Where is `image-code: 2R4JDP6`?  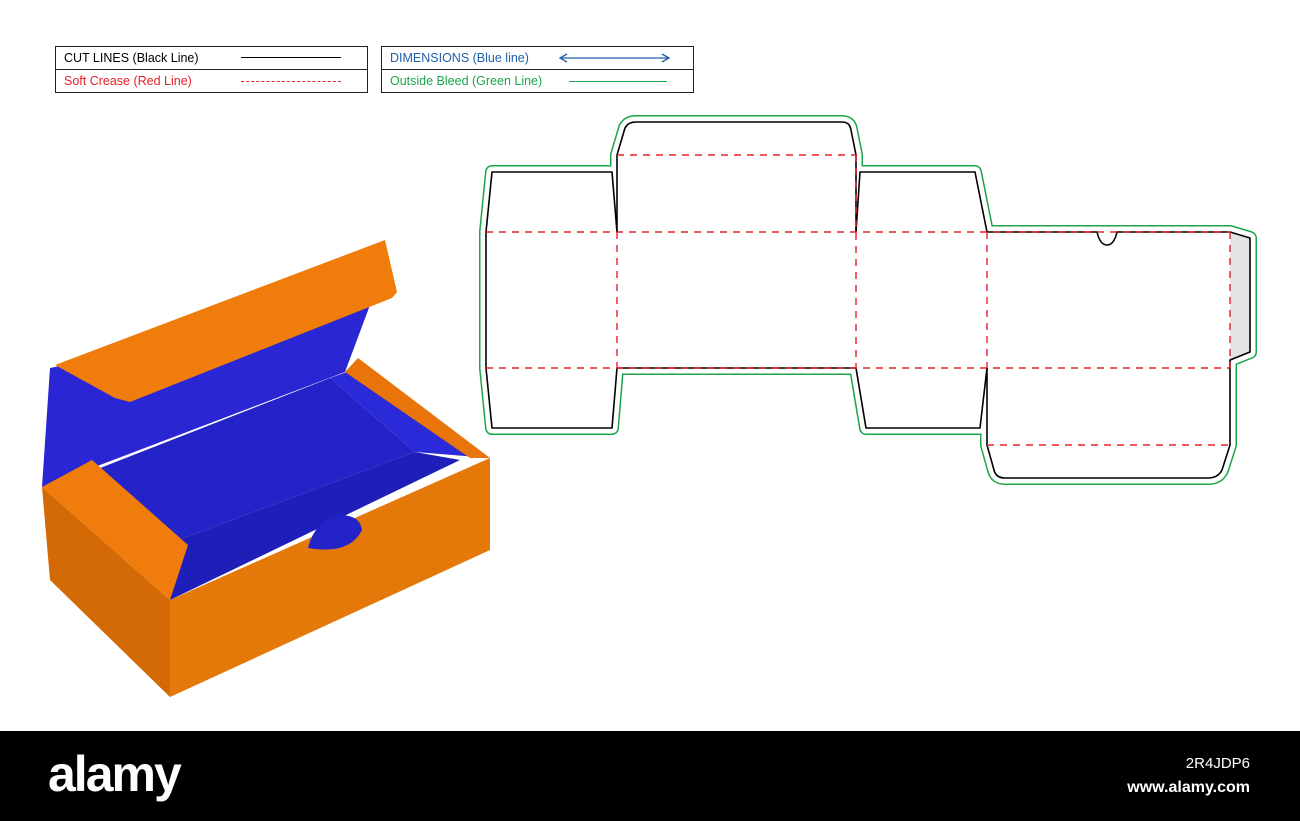
image-code: 2R4JDP6 is located at coordinates (1217, 763).